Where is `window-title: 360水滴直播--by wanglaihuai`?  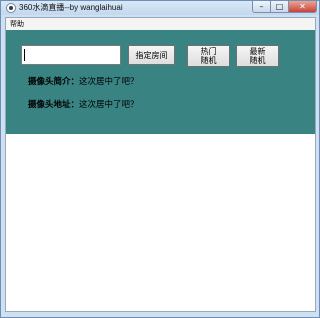 window-title: 360水滴直播--by wanglaihuai is located at coordinates (71, 7).